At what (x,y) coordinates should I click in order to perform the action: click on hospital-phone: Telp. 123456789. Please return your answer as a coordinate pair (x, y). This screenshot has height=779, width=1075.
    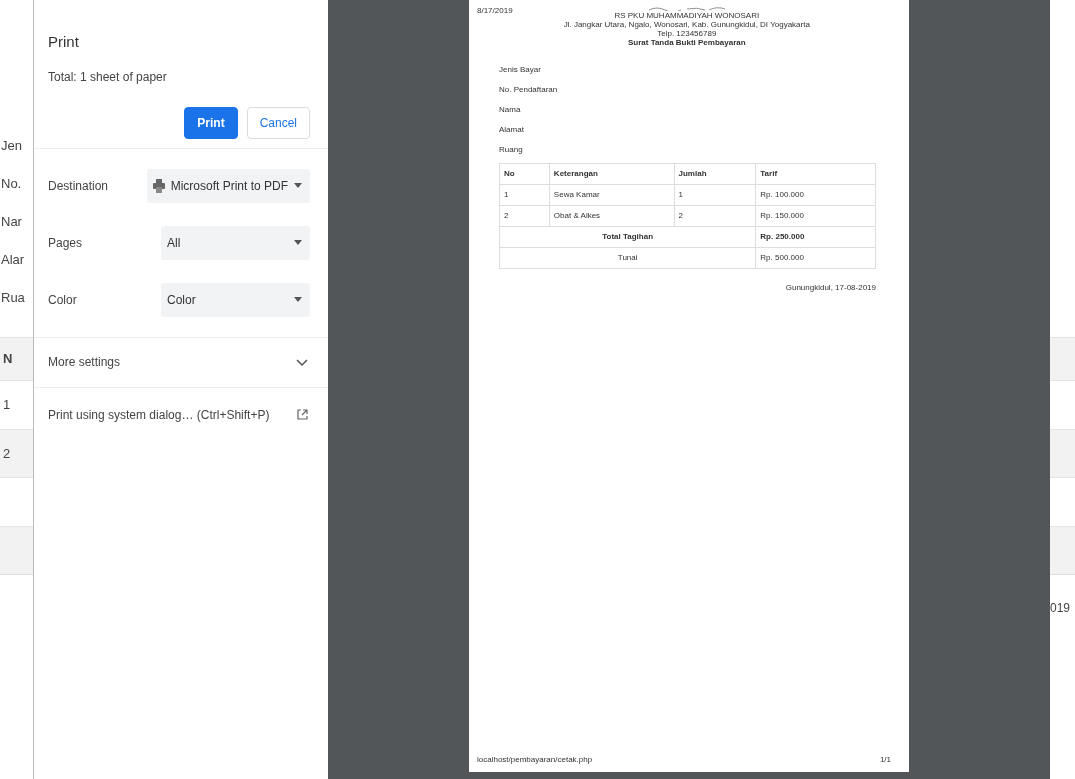
    Looking at the image, I should click on (687, 33).